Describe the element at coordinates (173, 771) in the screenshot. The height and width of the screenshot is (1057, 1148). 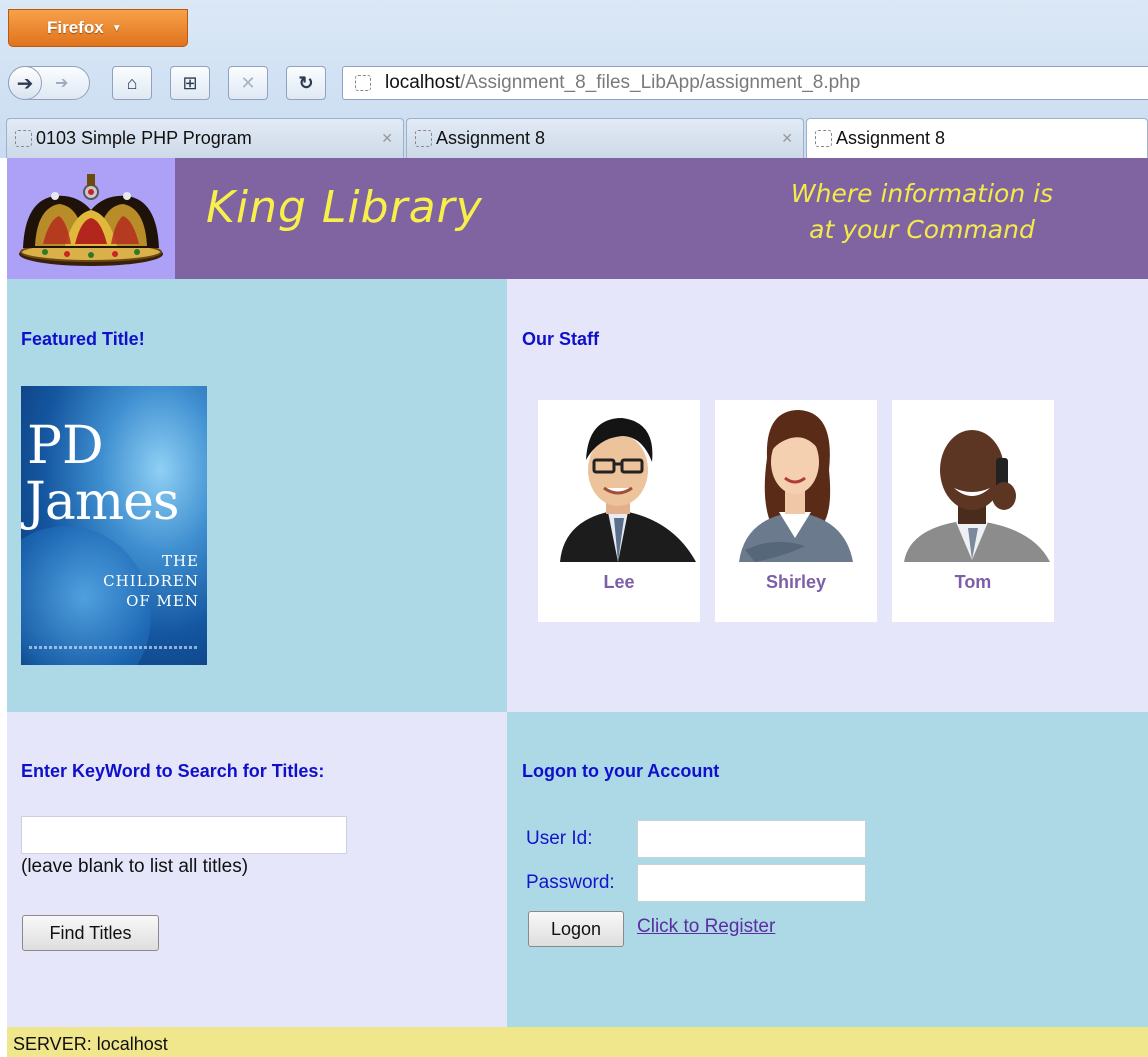
I see `search-heading: Enter KeyWord to Search for Titles:` at that location.